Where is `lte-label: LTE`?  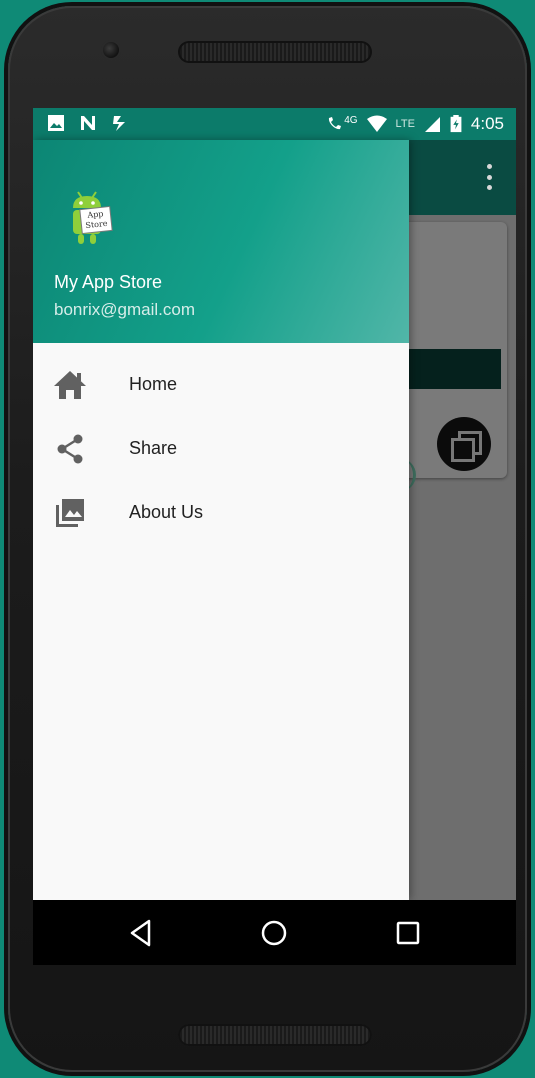
lte-label: LTE is located at coordinates (405, 124).